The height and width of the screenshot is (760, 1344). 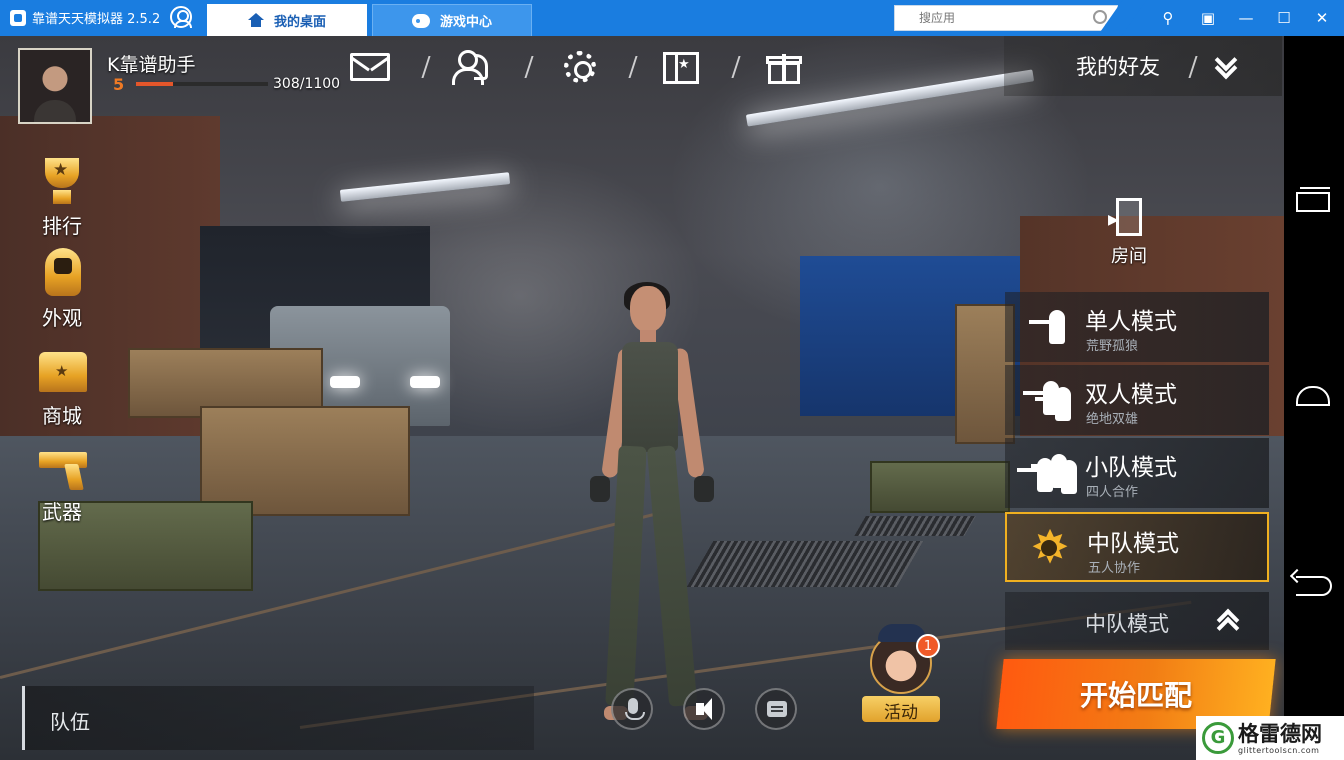 I want to click on menu-item-outfit: 外观, so click(x=62, y=289).